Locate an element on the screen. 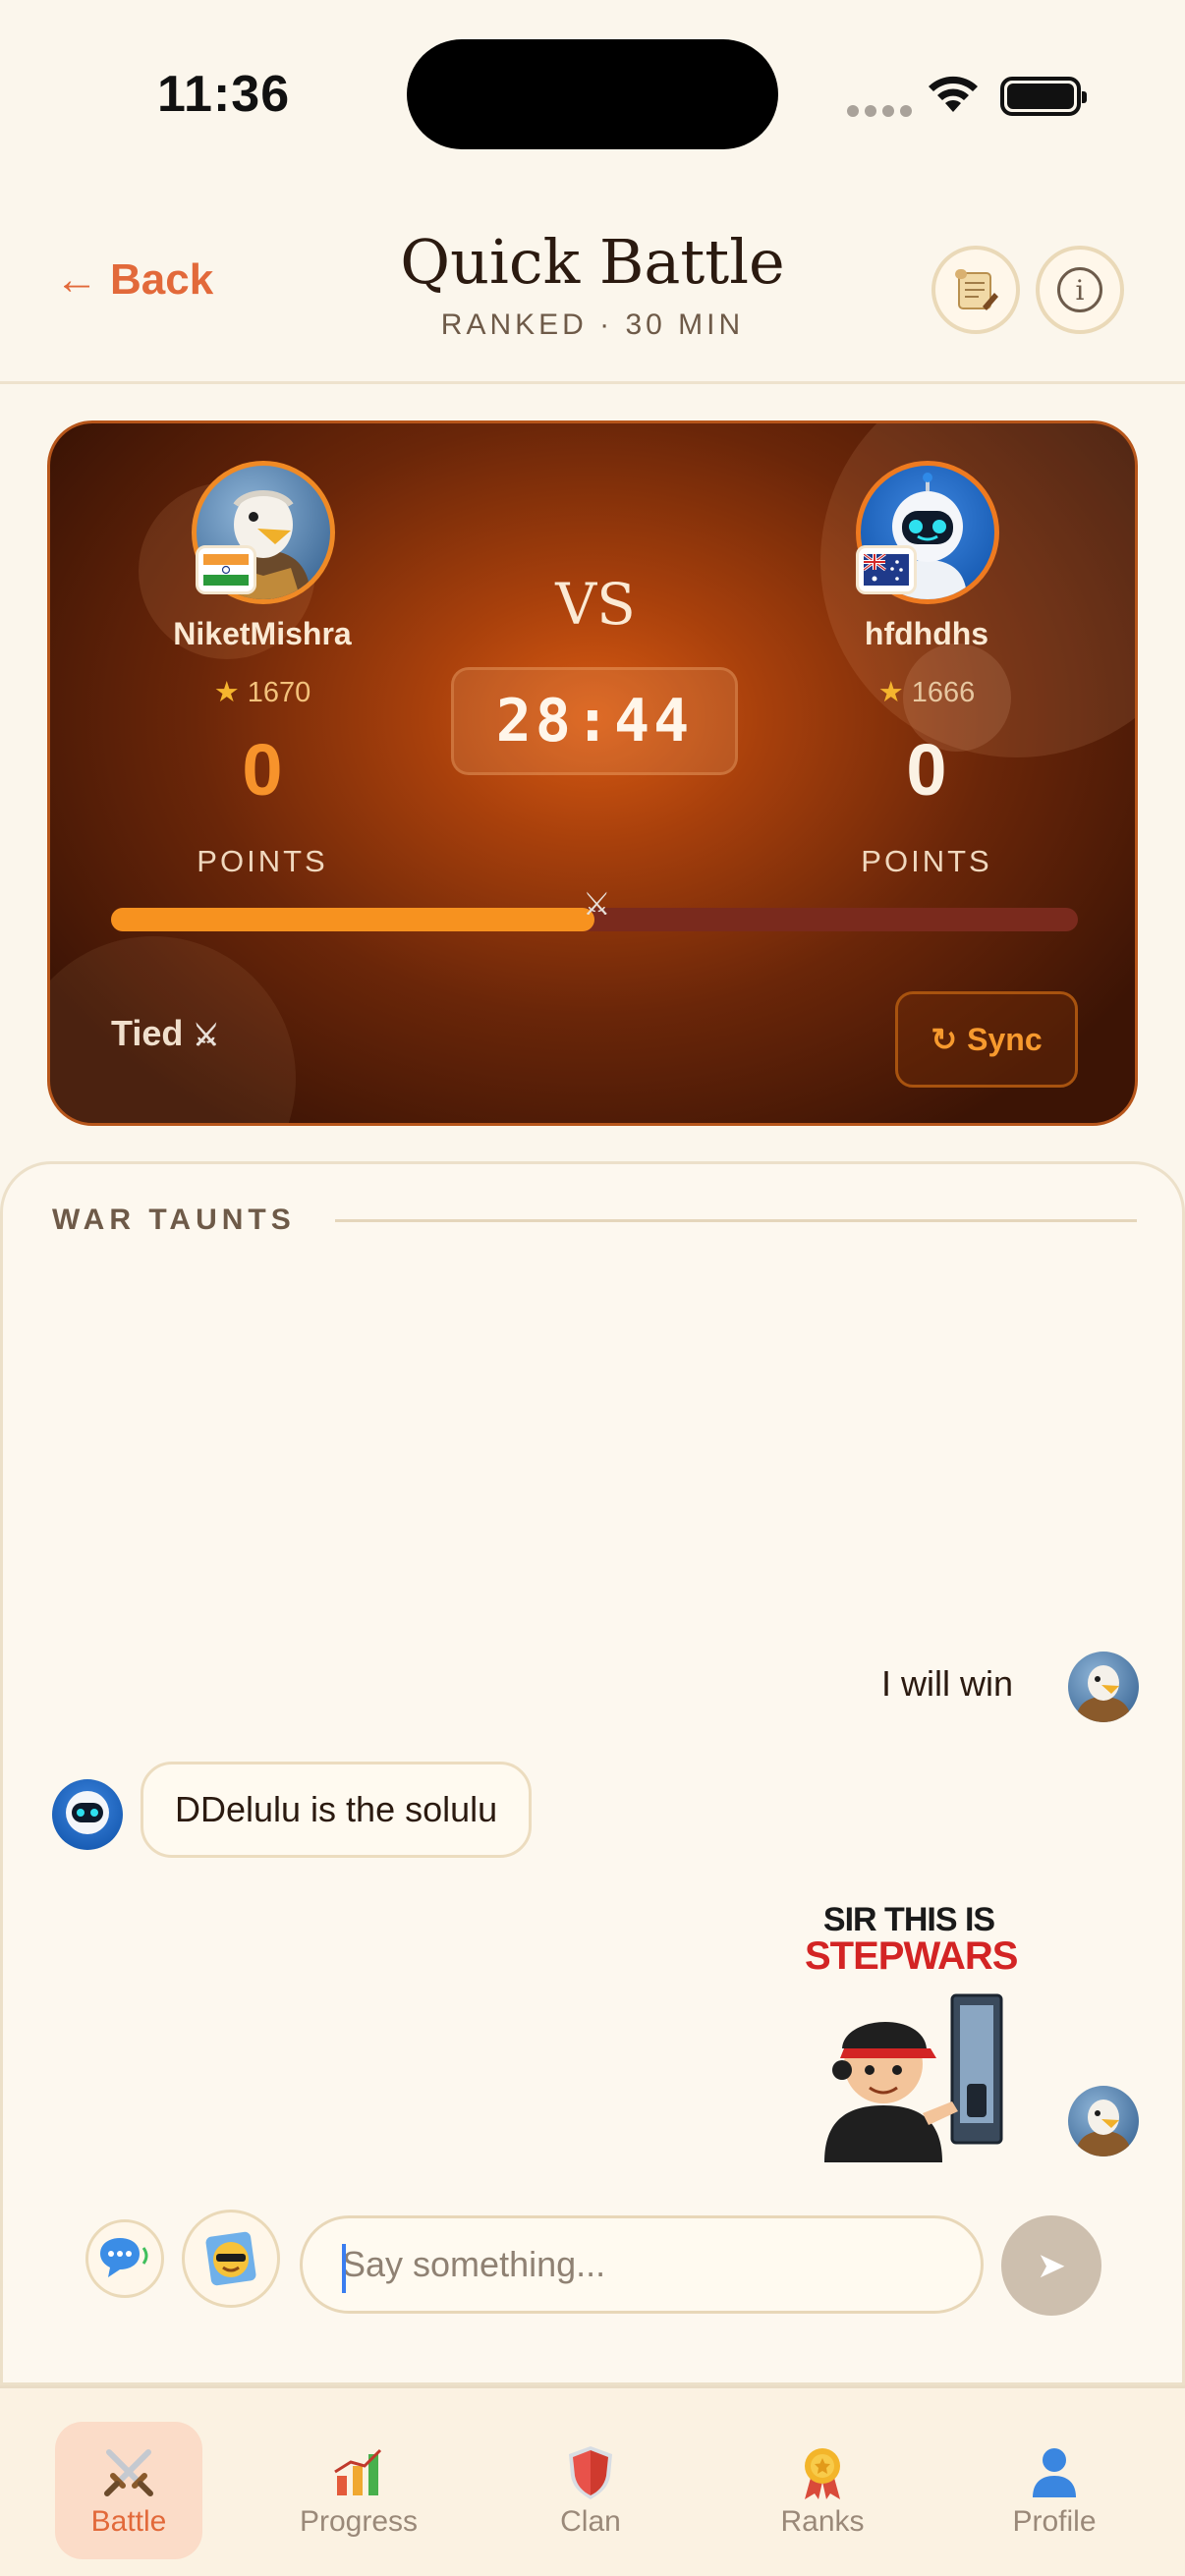 Image resolution: width=1185 pixels, height=2576 pixels. player2-score: 0 is located at coordinates (927, 770).